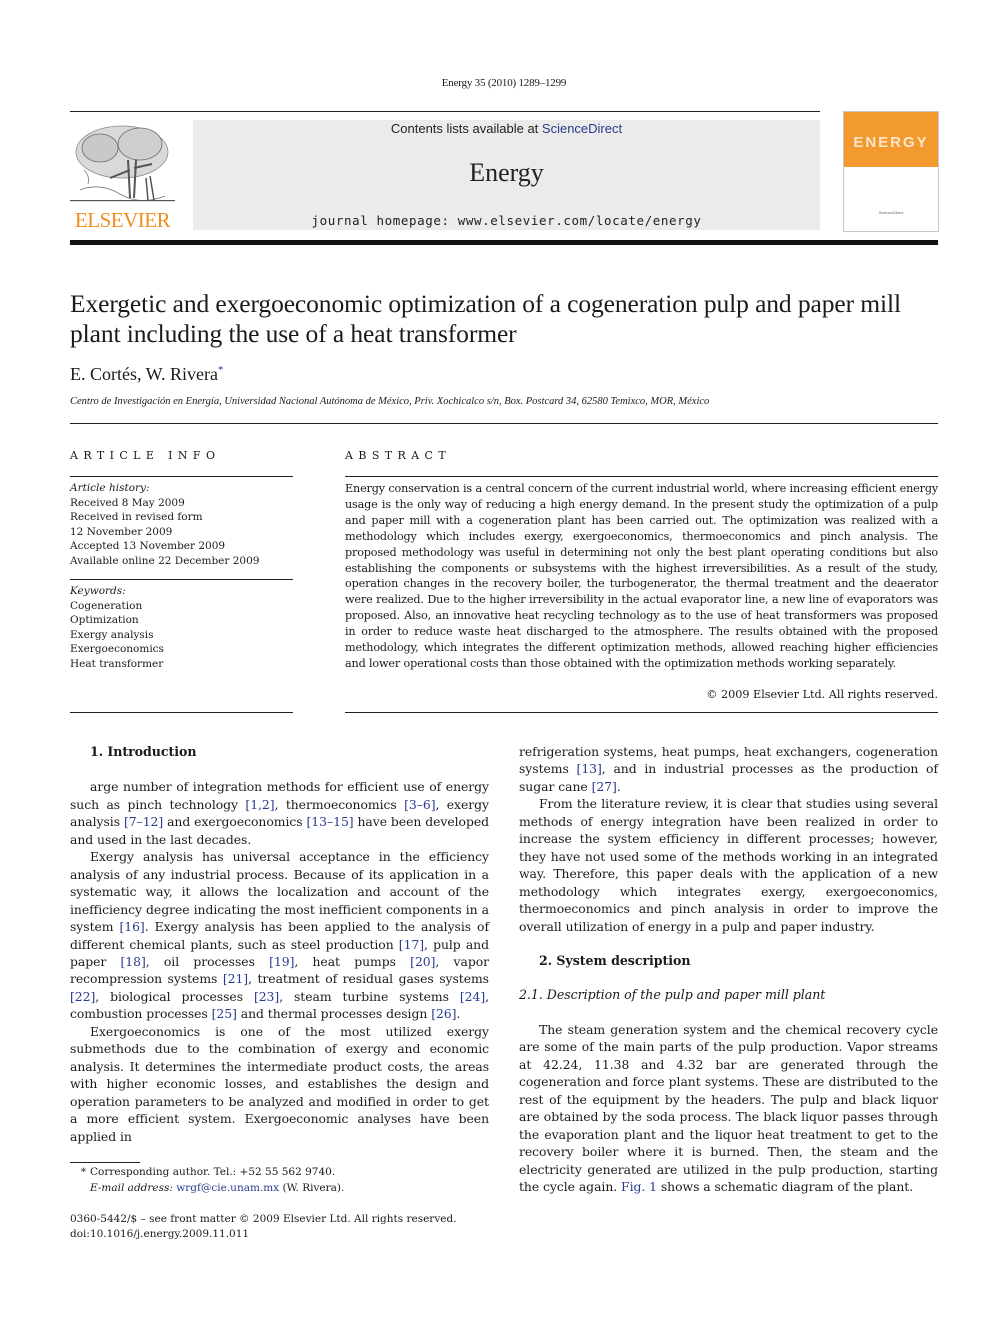 The height and width of the screenshot is (1323, 992). What do you see at coordinates (131, 926) in the screenshot?
I see `citation-link: [16]` at bounding box center [131, 926].